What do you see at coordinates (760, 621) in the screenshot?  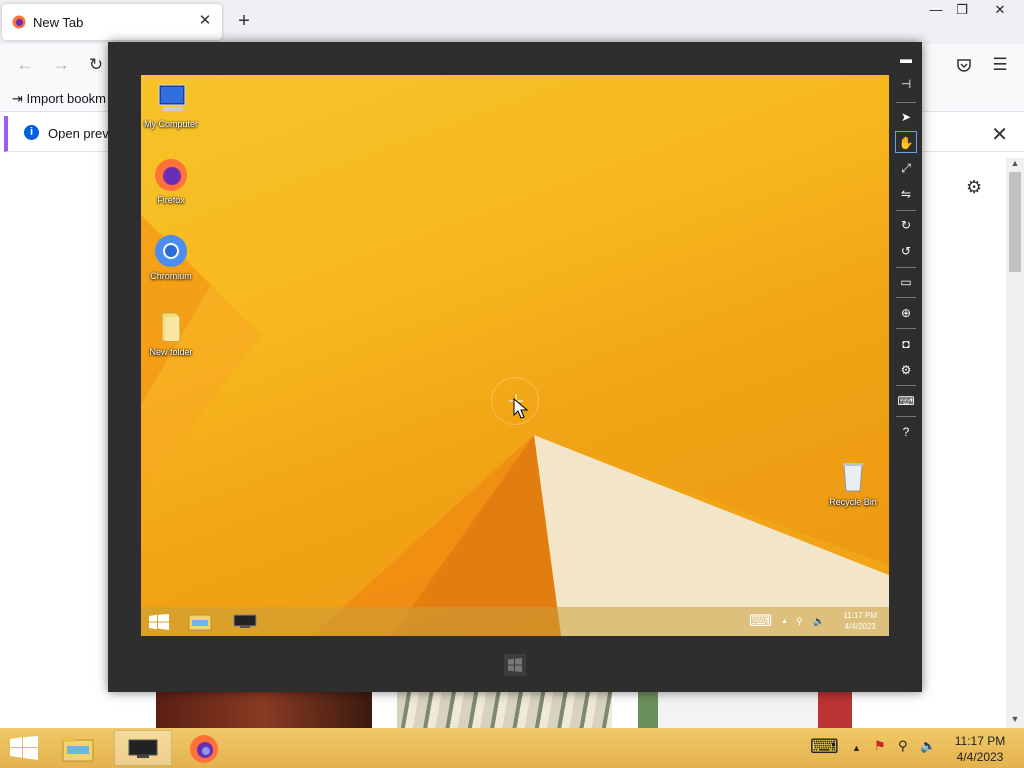 I see `remote-touch-keyboard-icon: ⌨` at bounding box center [760, 621].